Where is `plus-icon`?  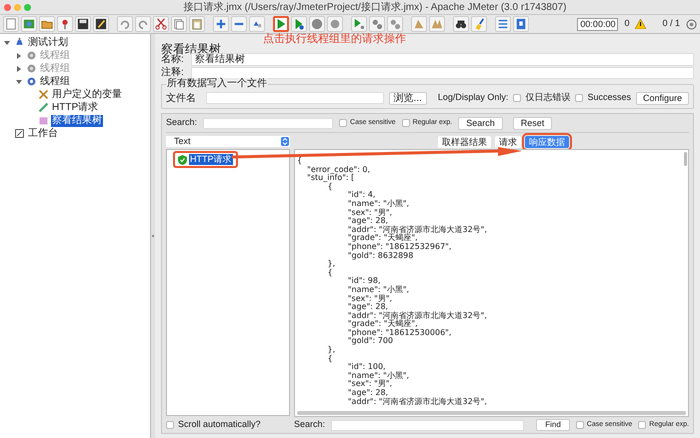 plus-icon is located at coordinates (221, 24).